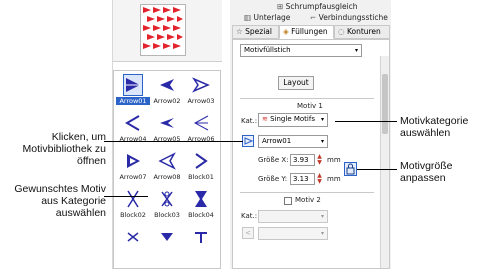  Describe the element at coordinates (60, 189) in the screenshot. I see `desired-motif-line-1: Gewunschtes Motiv` at that location.